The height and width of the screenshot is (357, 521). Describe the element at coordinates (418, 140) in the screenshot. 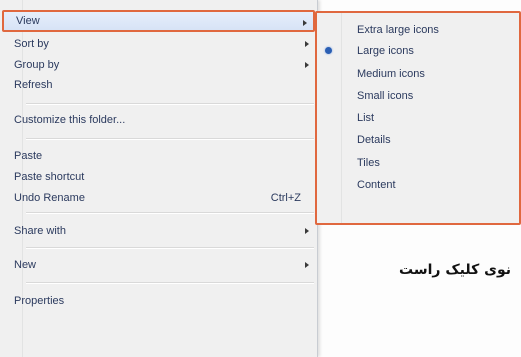

I see `submenu-item-details: Details` at that location.